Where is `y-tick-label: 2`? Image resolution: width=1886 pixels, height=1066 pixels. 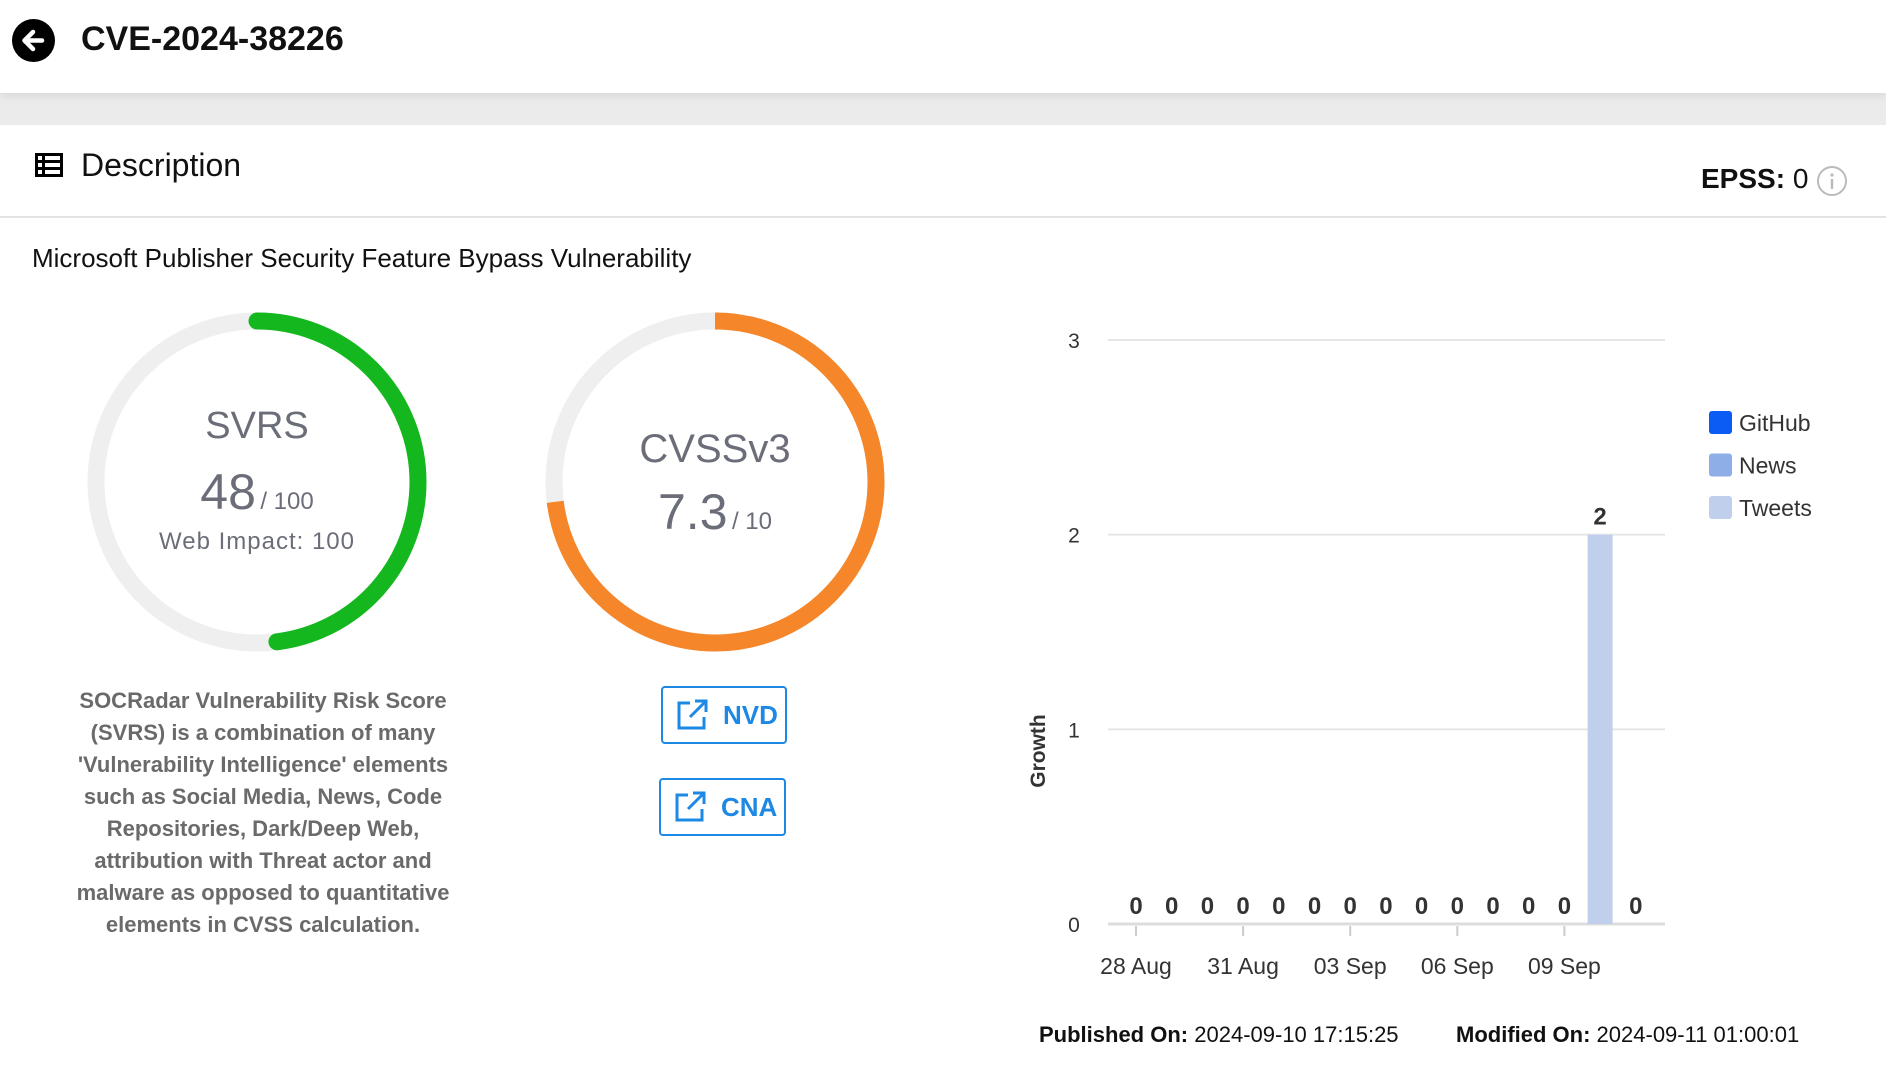
y-tick-label: 2 is located at coordinates (1074, 536).